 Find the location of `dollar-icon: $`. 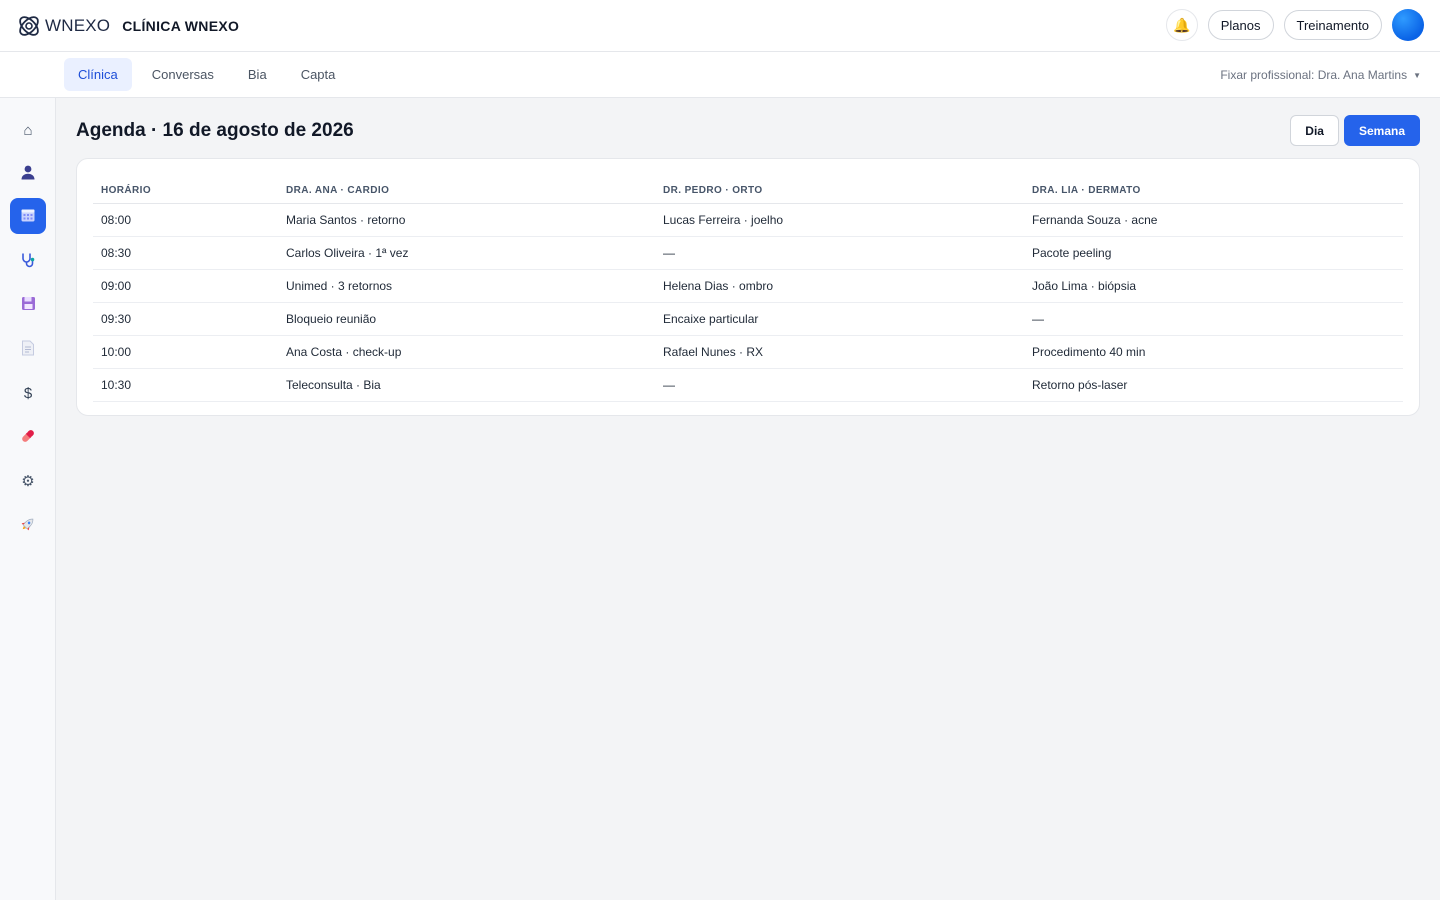

dollar-icon: $ is located at coordinates (28, 393).